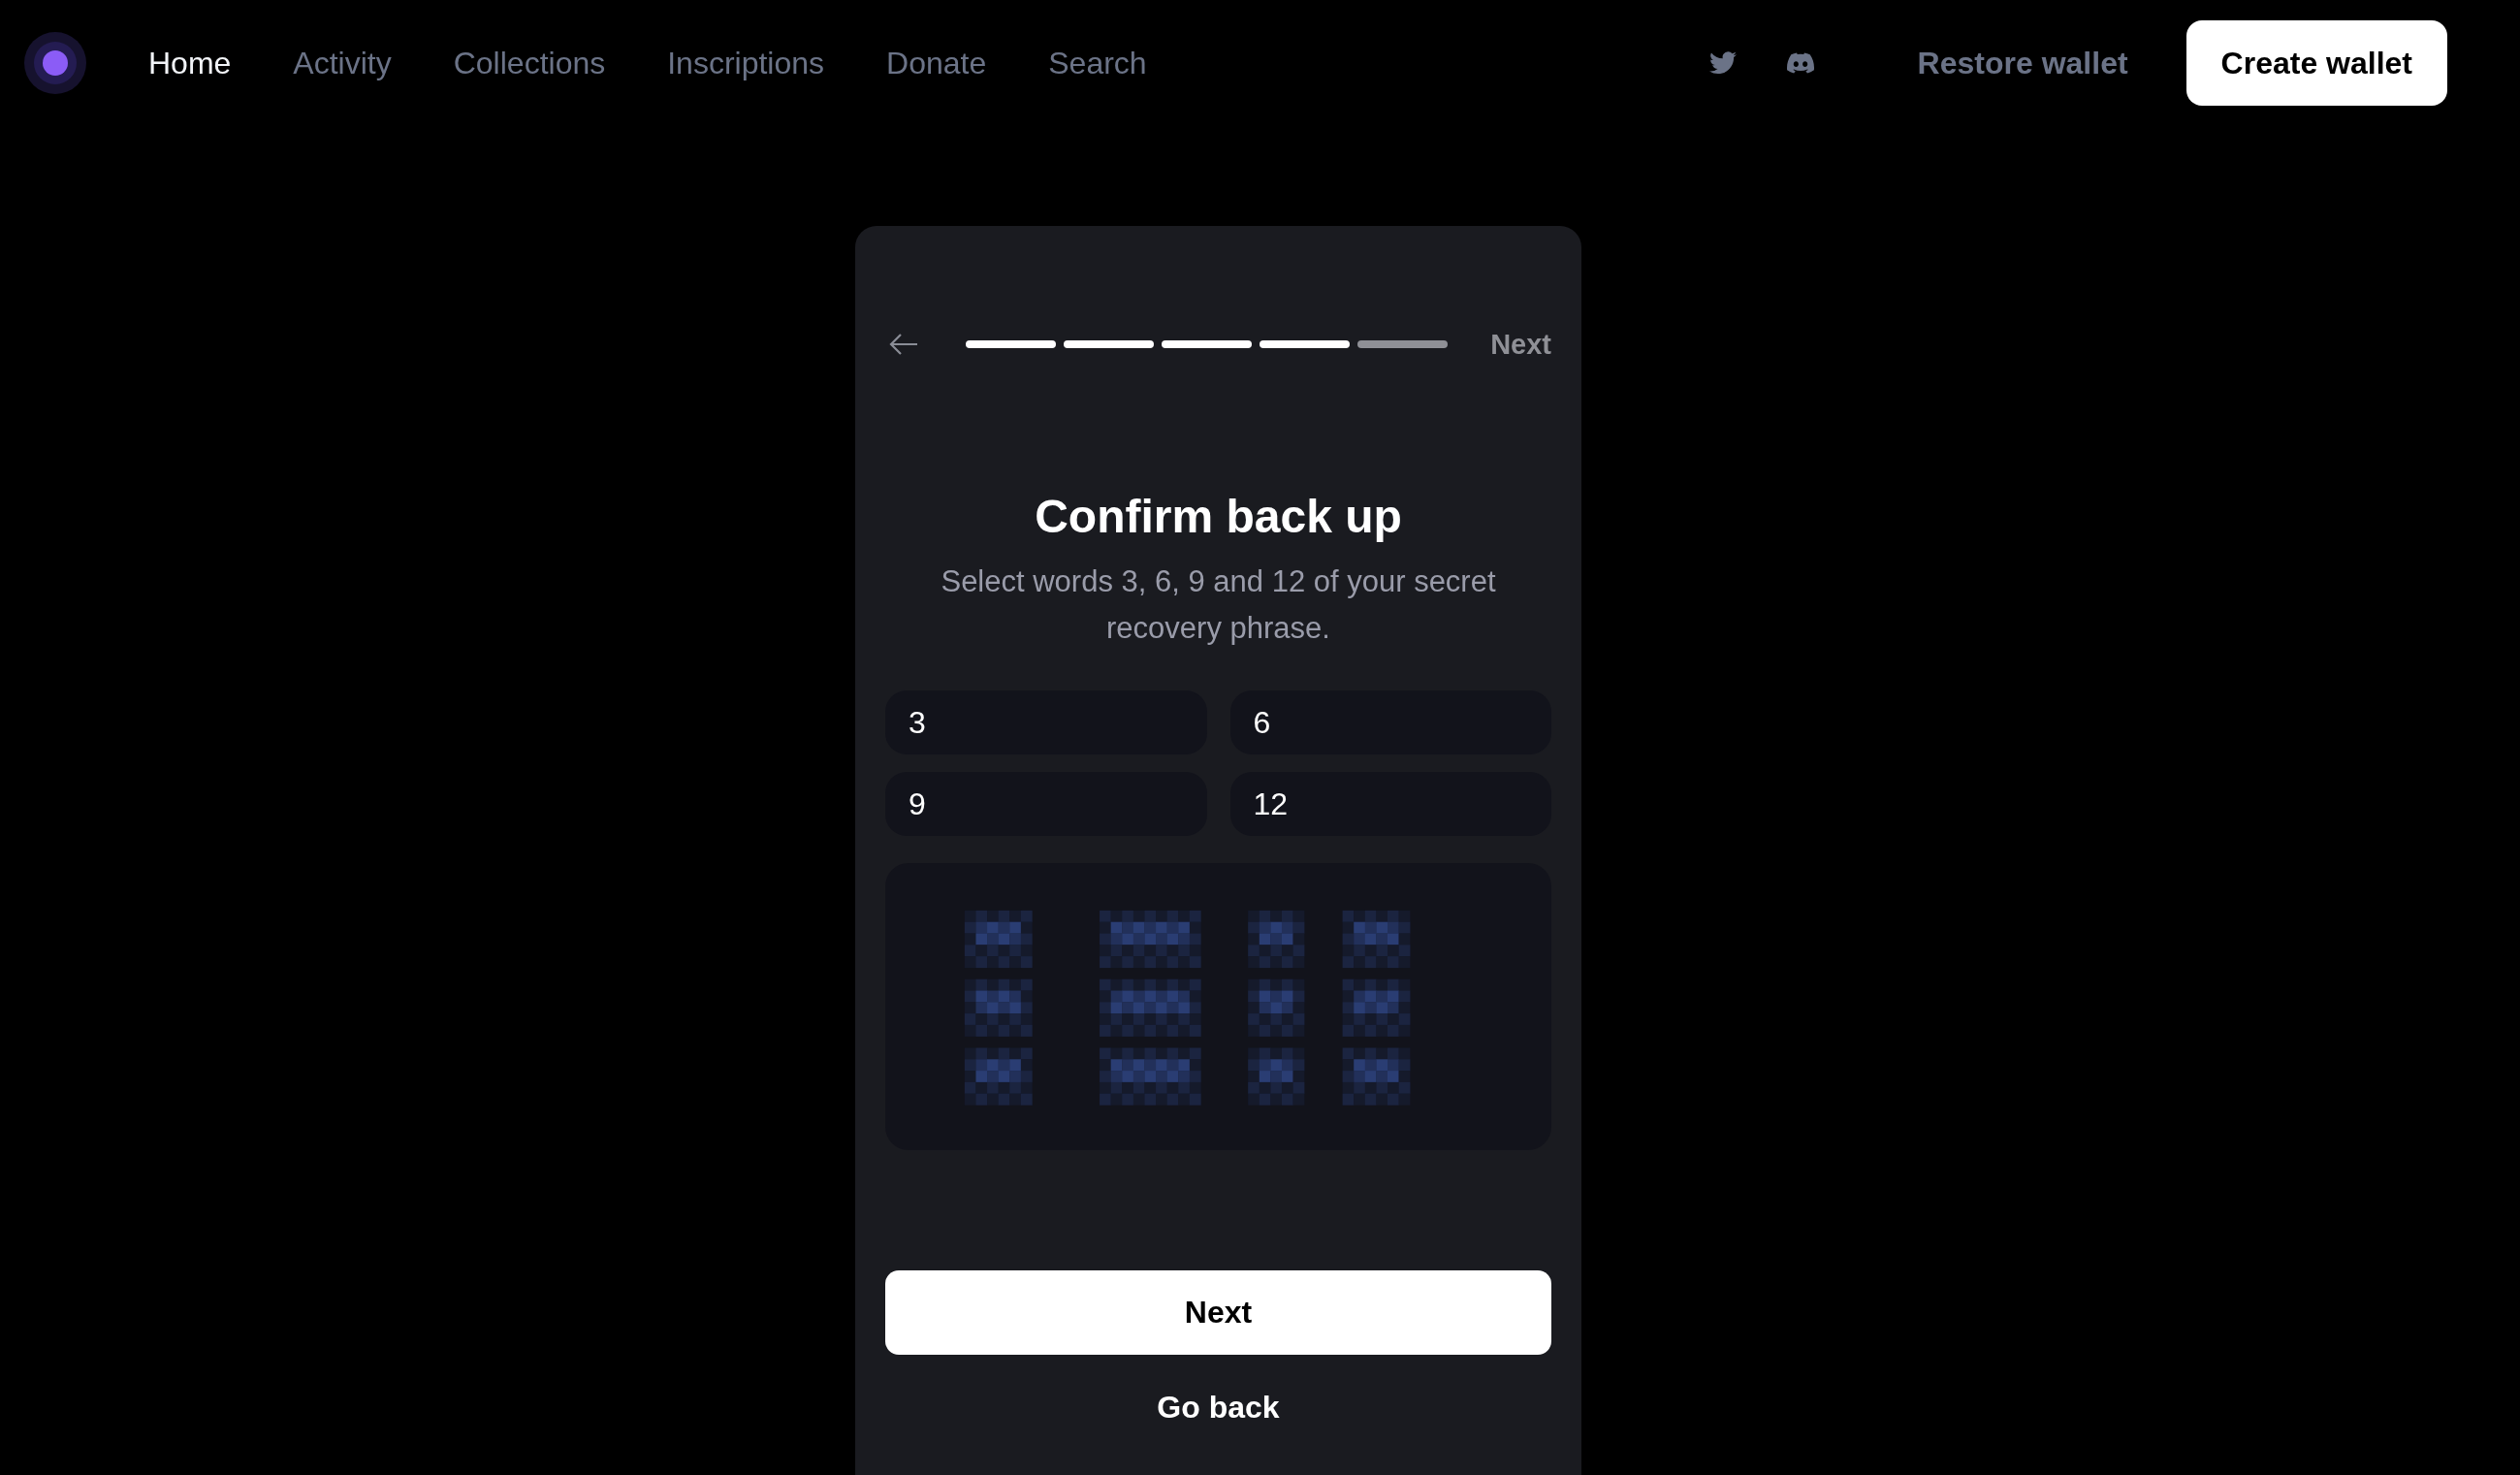 This screenshot has height=1475, width=2520. I want to click on word-slot: 12, so click(1390, 804).